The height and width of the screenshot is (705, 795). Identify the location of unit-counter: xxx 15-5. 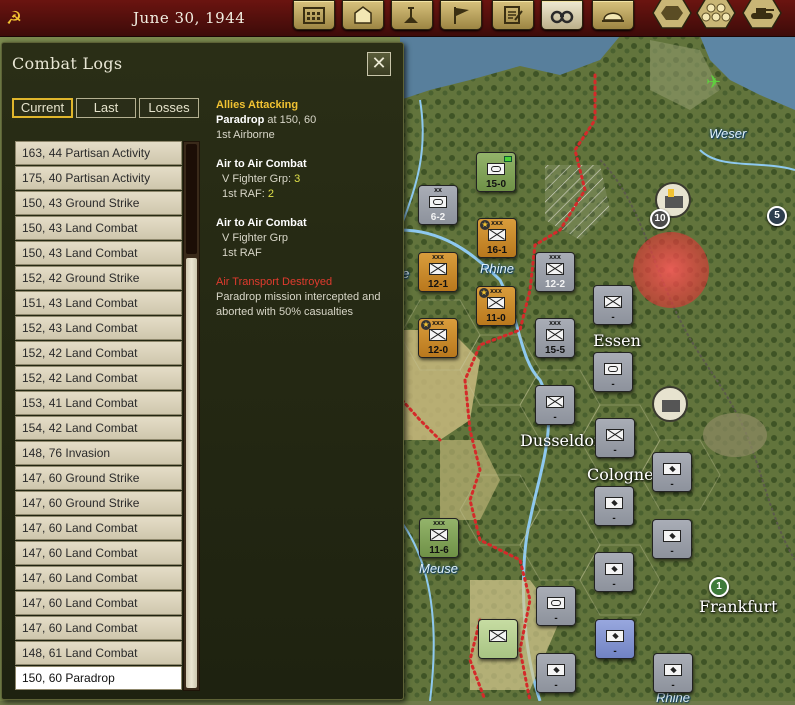
(555, 338).